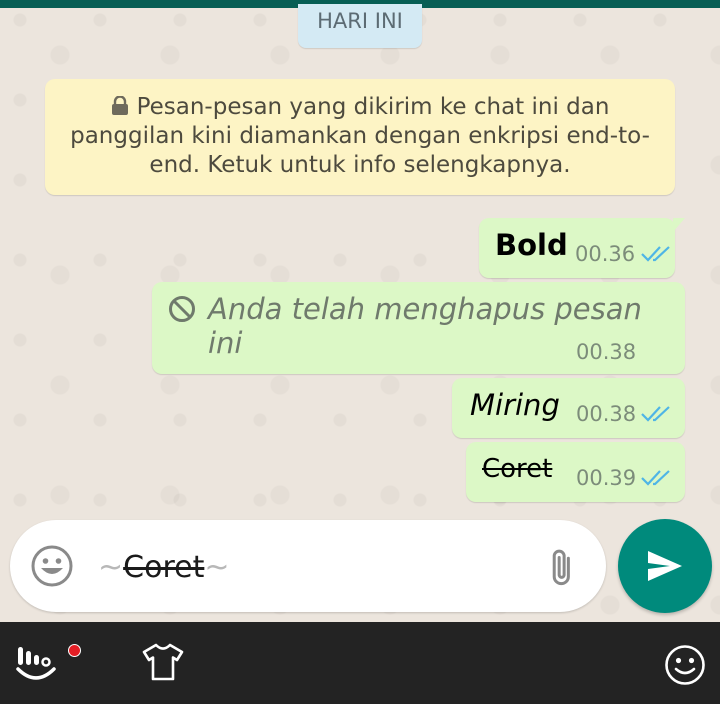 The width and height of the screenshot is (720, 704). Describe the element at coordinates (685, 665) in the screenshot. I see `emoji-panel-icon` at that location.